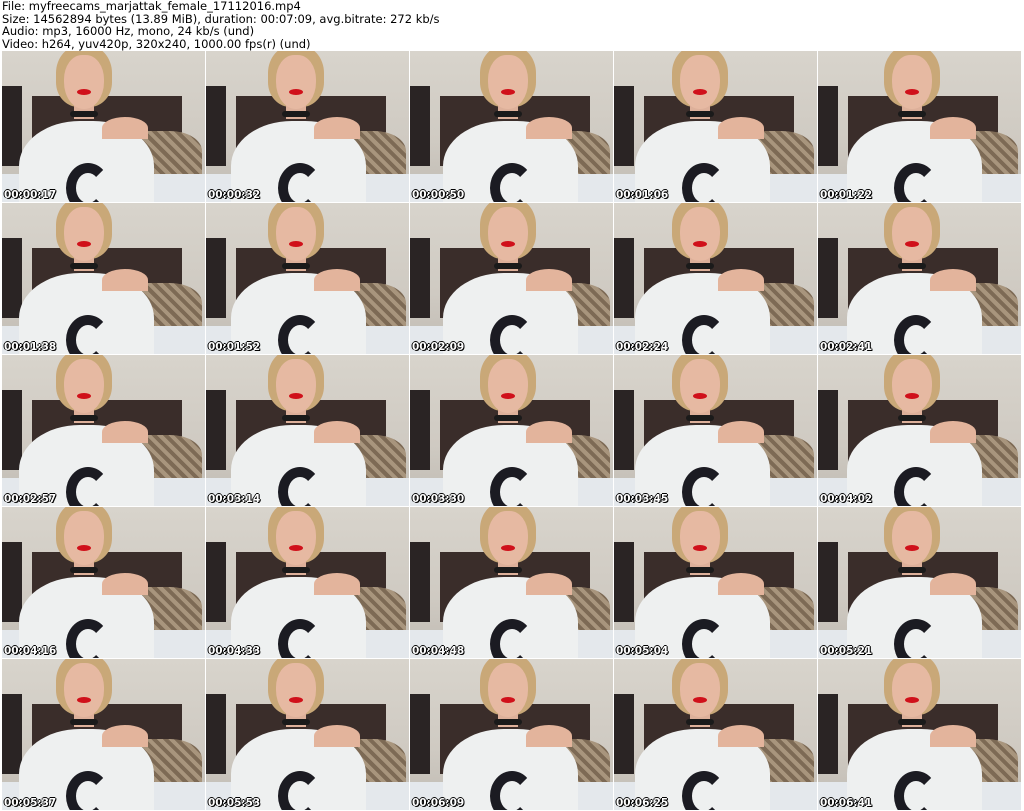 The height and width of the screenshot is (811, 1024). What do you see at coordinates (919, 582) in the screenshot?
I see `video-thumbnail: 00:05:21` at bounding box center [919, 582].